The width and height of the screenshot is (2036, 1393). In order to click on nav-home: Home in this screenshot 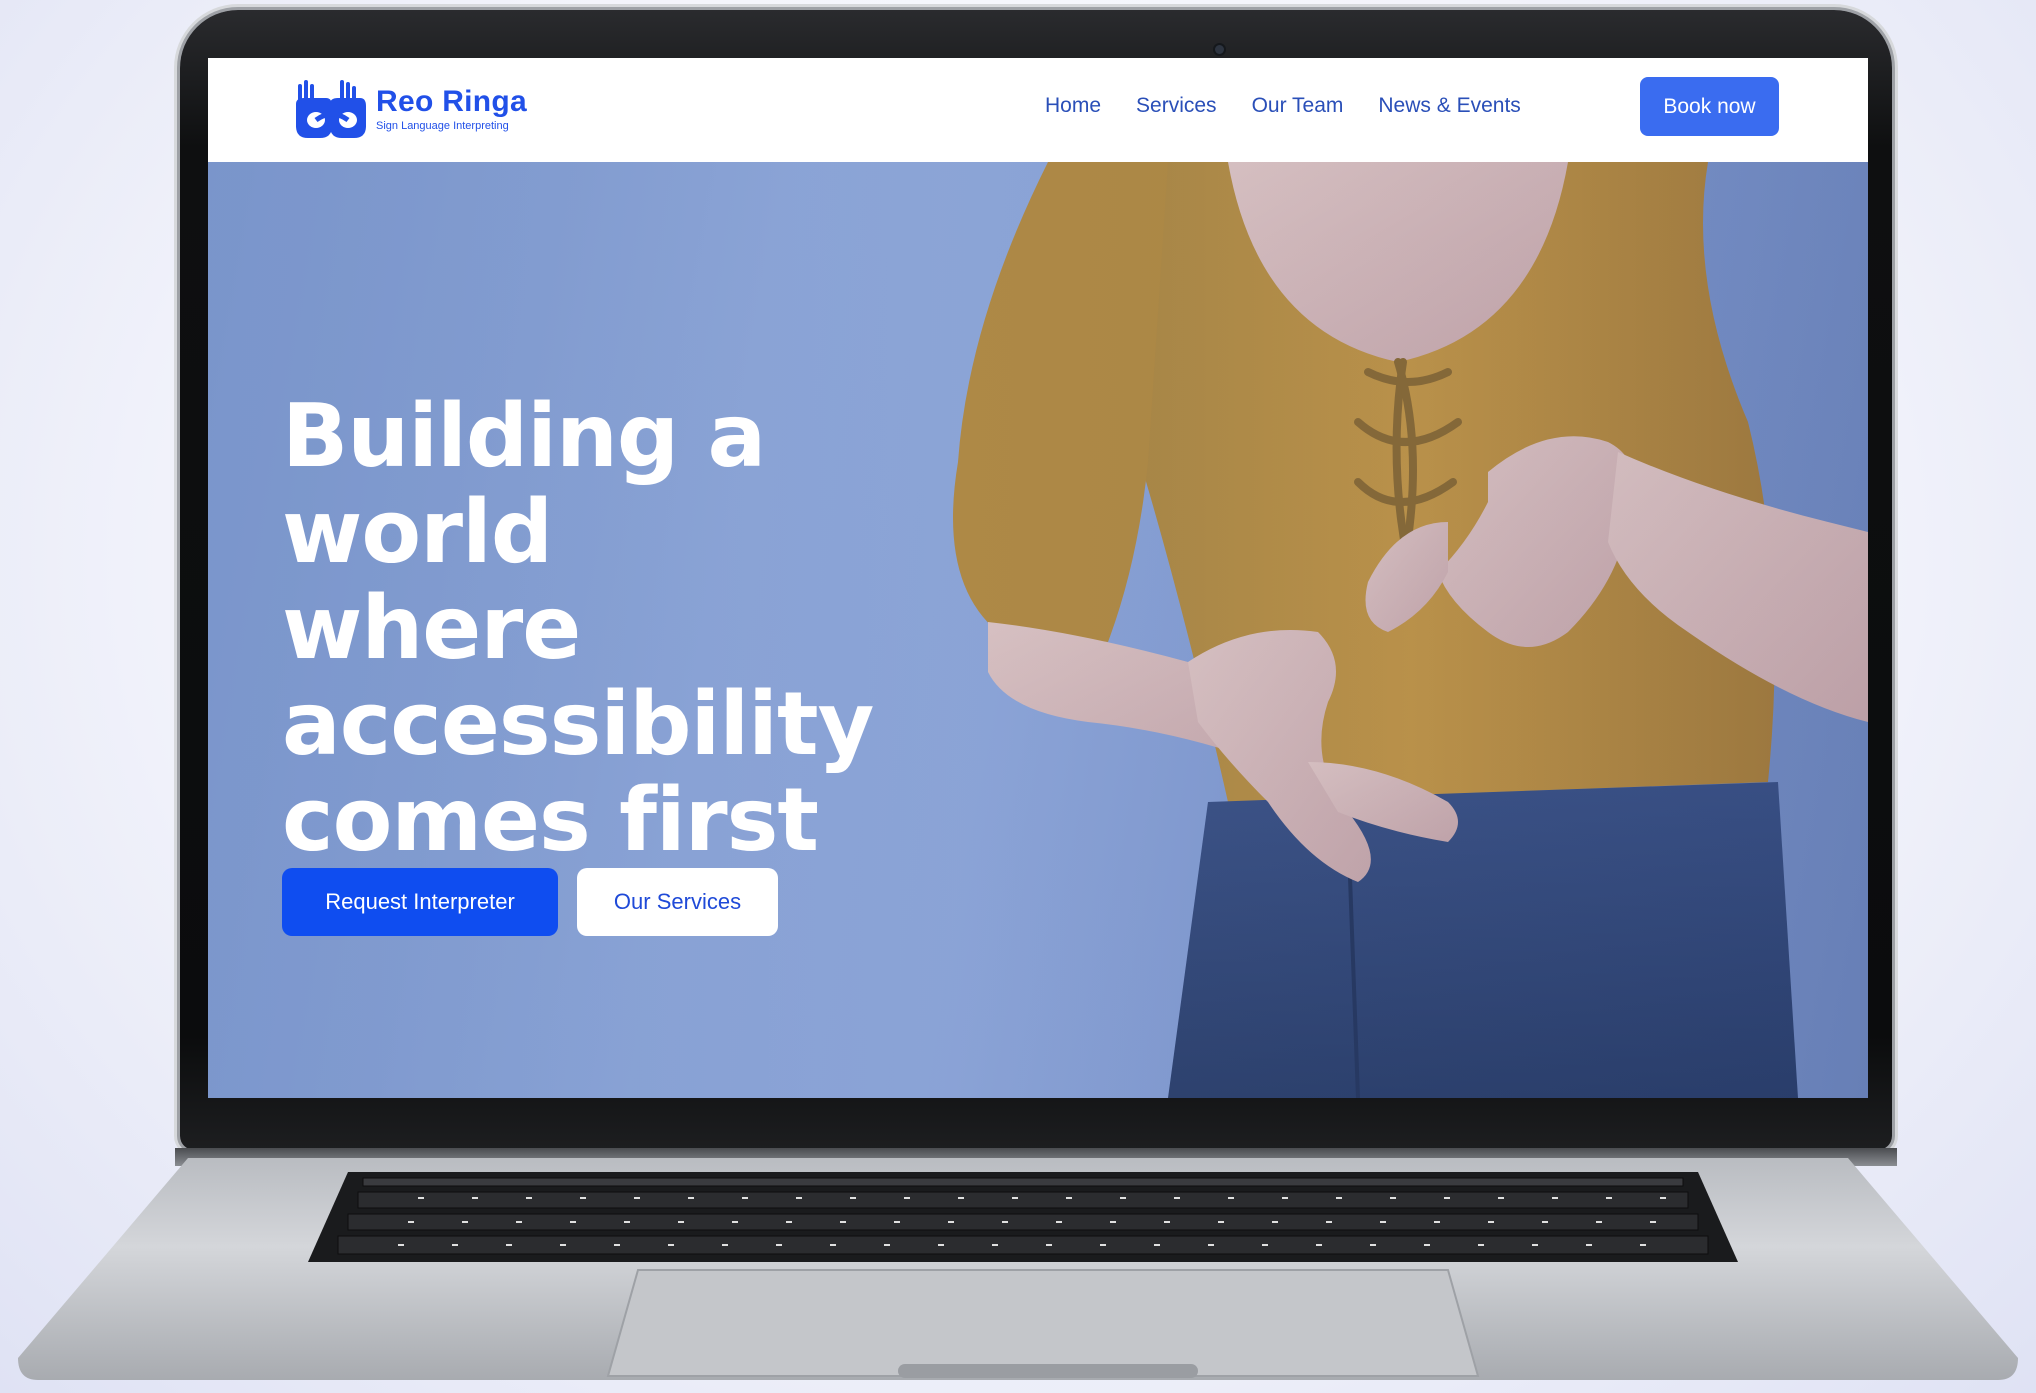, I will do `click(1073, 106)`.